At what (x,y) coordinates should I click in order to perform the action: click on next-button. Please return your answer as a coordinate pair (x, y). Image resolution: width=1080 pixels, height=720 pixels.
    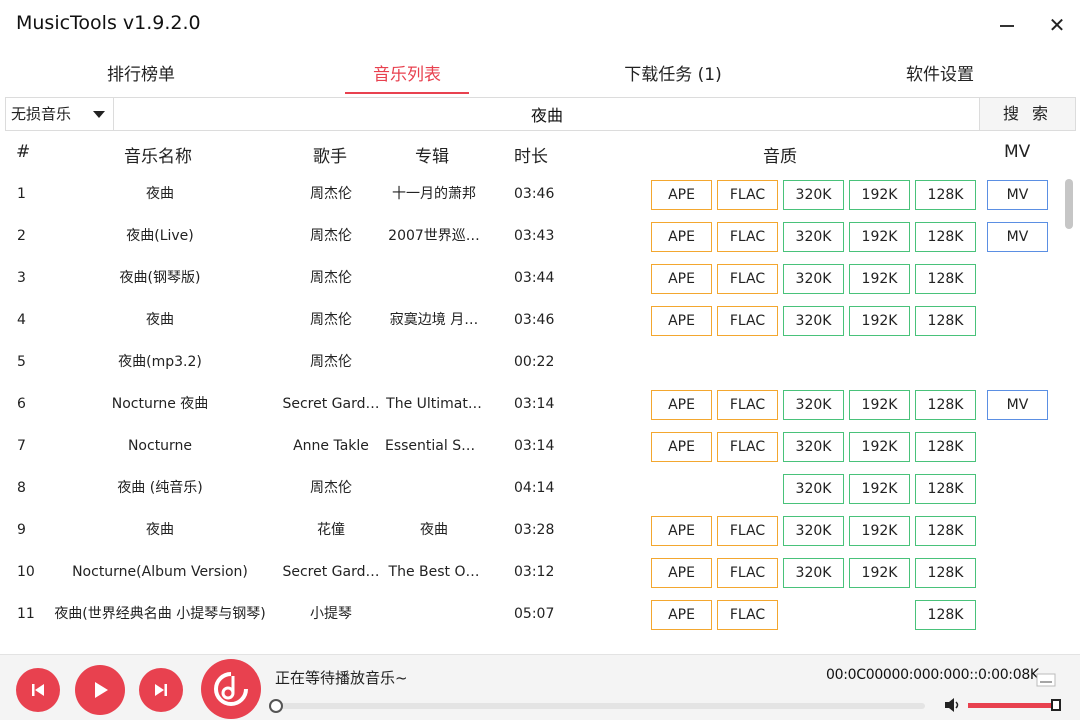
    Looking at the image, I should click on (161, 690).